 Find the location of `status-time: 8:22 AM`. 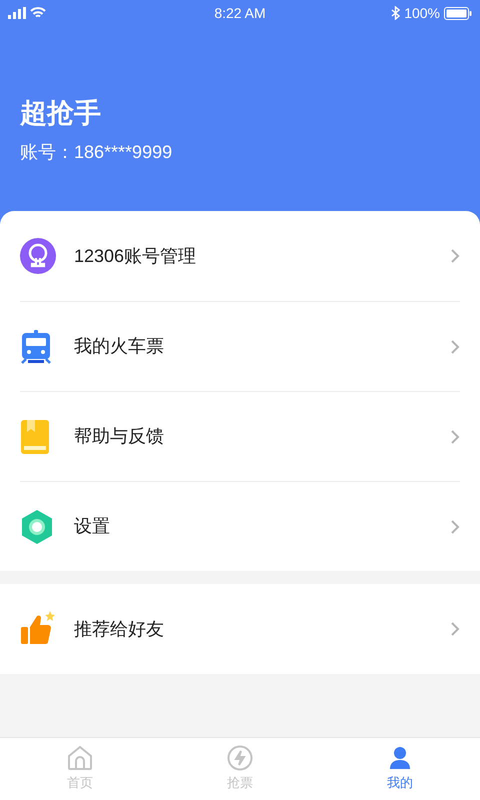

status-time: 8:22 AM is located at coordinates (240, 13).